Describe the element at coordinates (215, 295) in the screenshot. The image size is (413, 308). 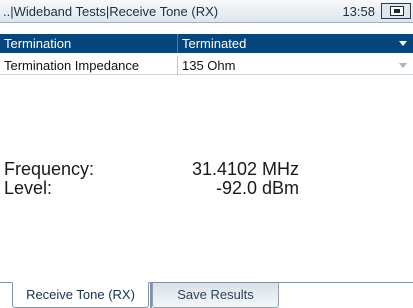
I see `tab-save-results: Save Results` at that location.